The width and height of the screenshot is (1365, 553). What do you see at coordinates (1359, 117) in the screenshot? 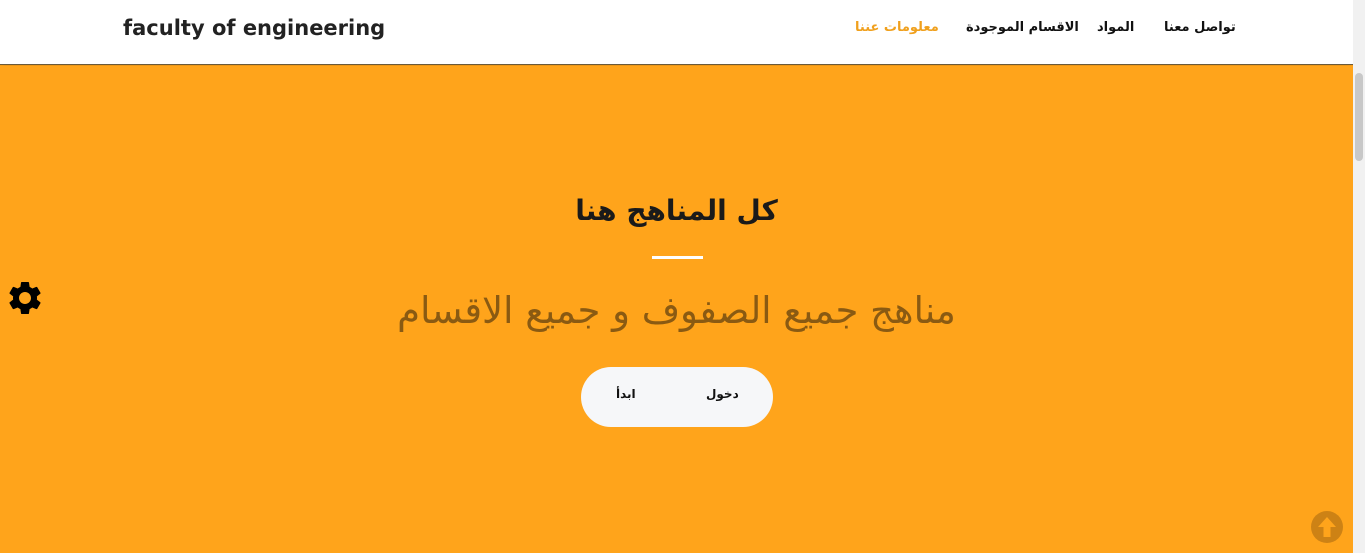
I see `scrollbar-thumb` at bounding box center [1359, 117].